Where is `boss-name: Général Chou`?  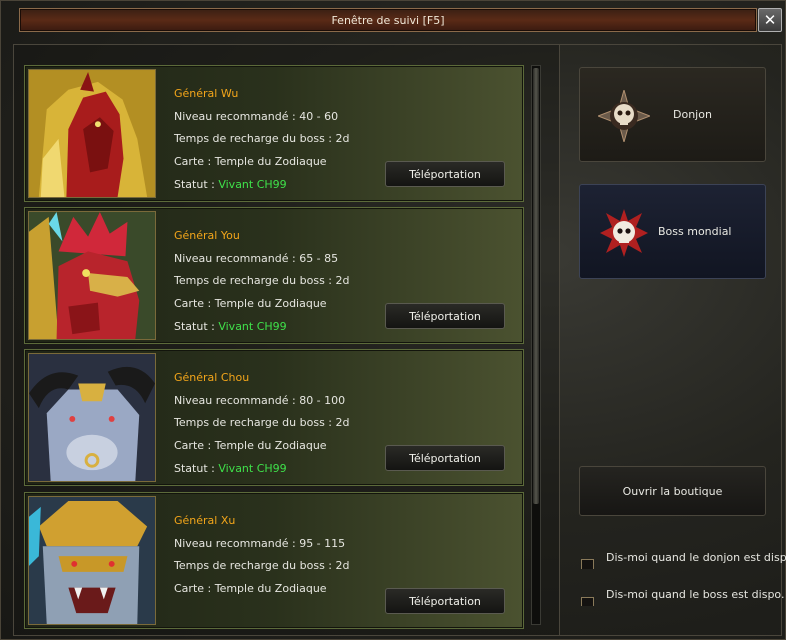
boss-name: Général Chou is located at coordinates (212, 377).